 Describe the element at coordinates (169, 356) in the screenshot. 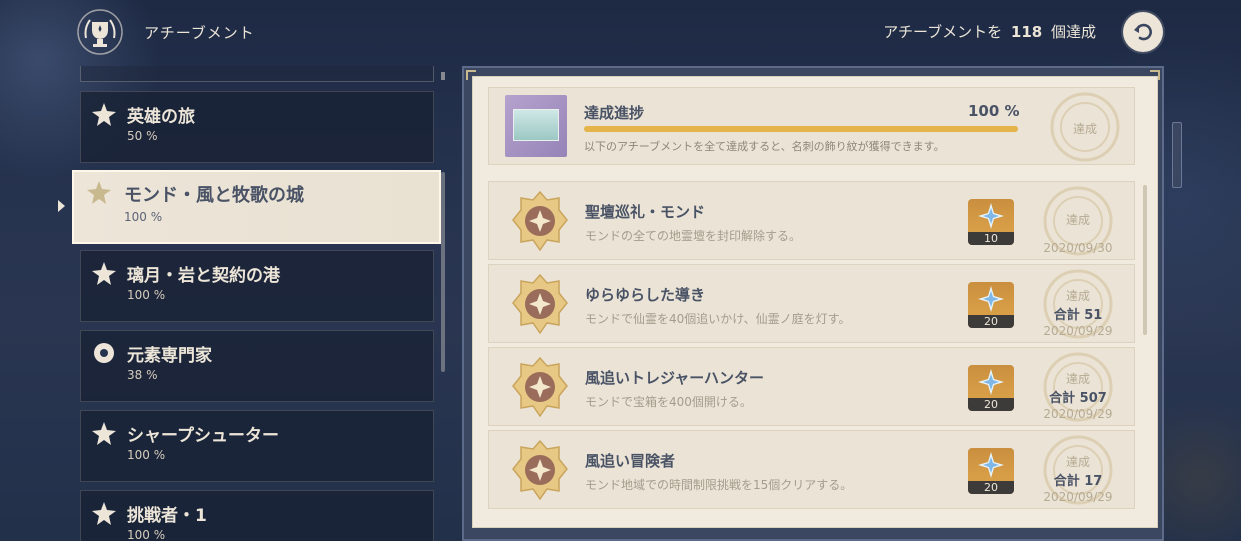

I see `category-name: 元素専門家` at that location.